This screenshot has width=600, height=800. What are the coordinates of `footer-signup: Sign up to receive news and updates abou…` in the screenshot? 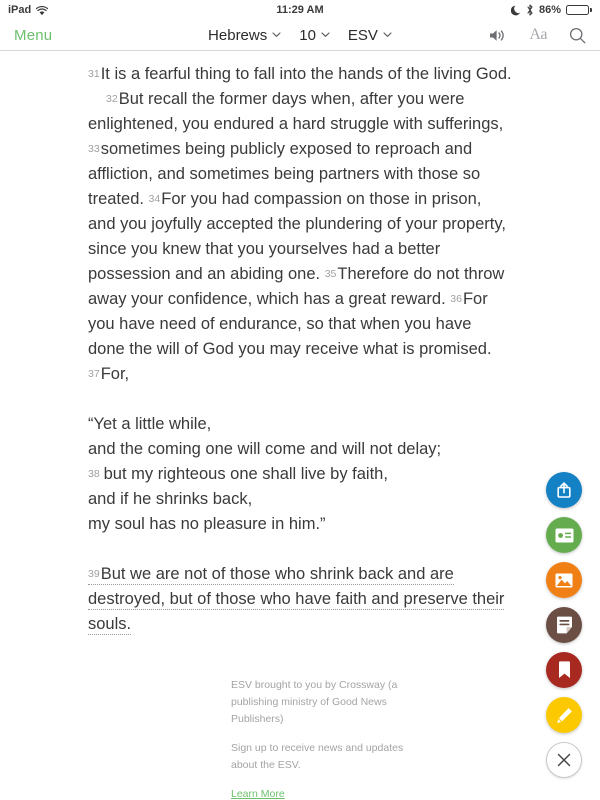 It's located at (317, 756).